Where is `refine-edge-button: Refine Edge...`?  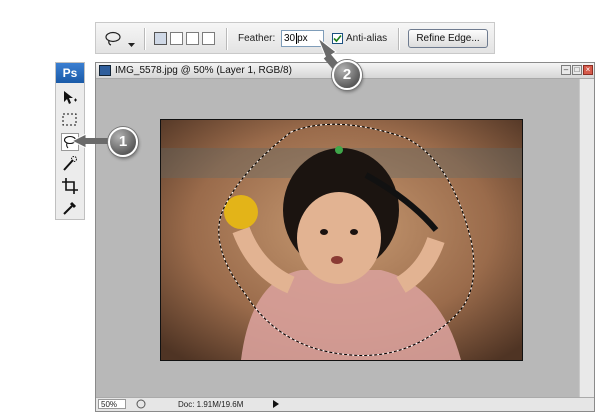
refine-edge-button: Refine Edge... is located at coordinates (448, 38).